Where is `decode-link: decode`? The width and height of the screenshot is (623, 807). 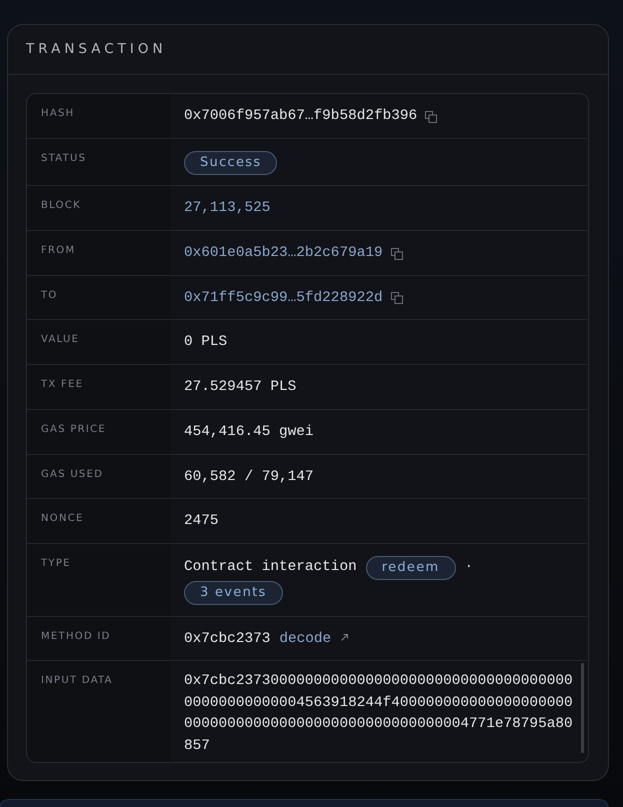
decode-link: decode is located at coordinates (313, 639).